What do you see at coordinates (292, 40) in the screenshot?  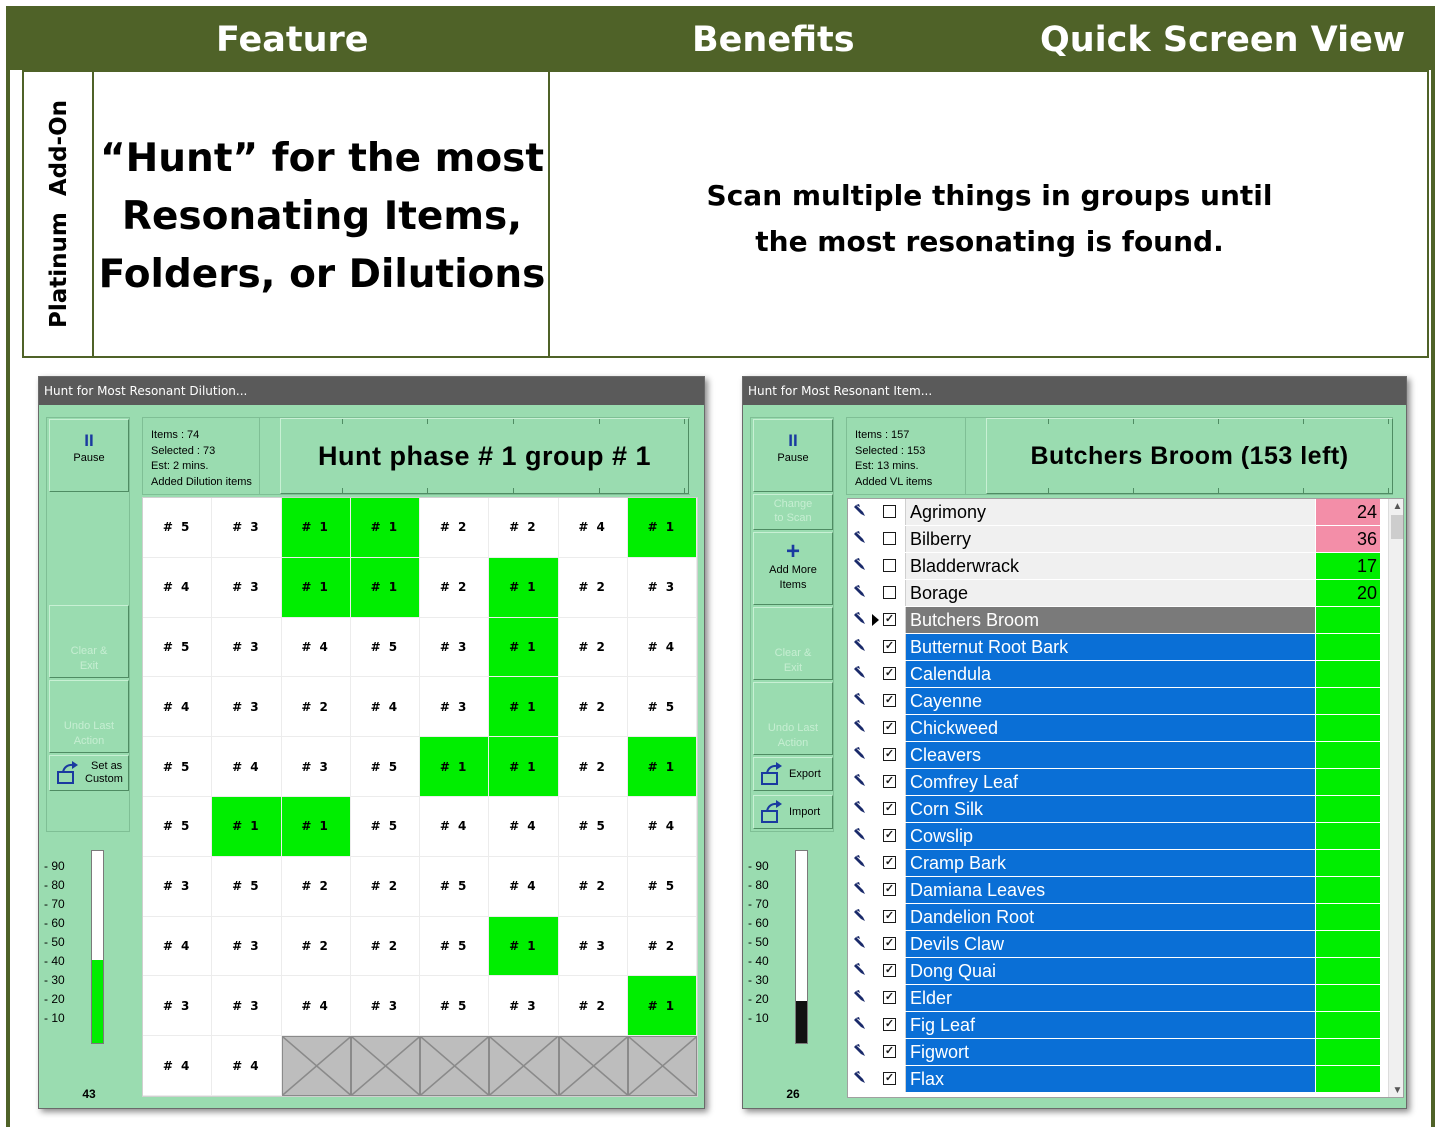 I see `header-feature: Feature` at bounding box center [292, 40].